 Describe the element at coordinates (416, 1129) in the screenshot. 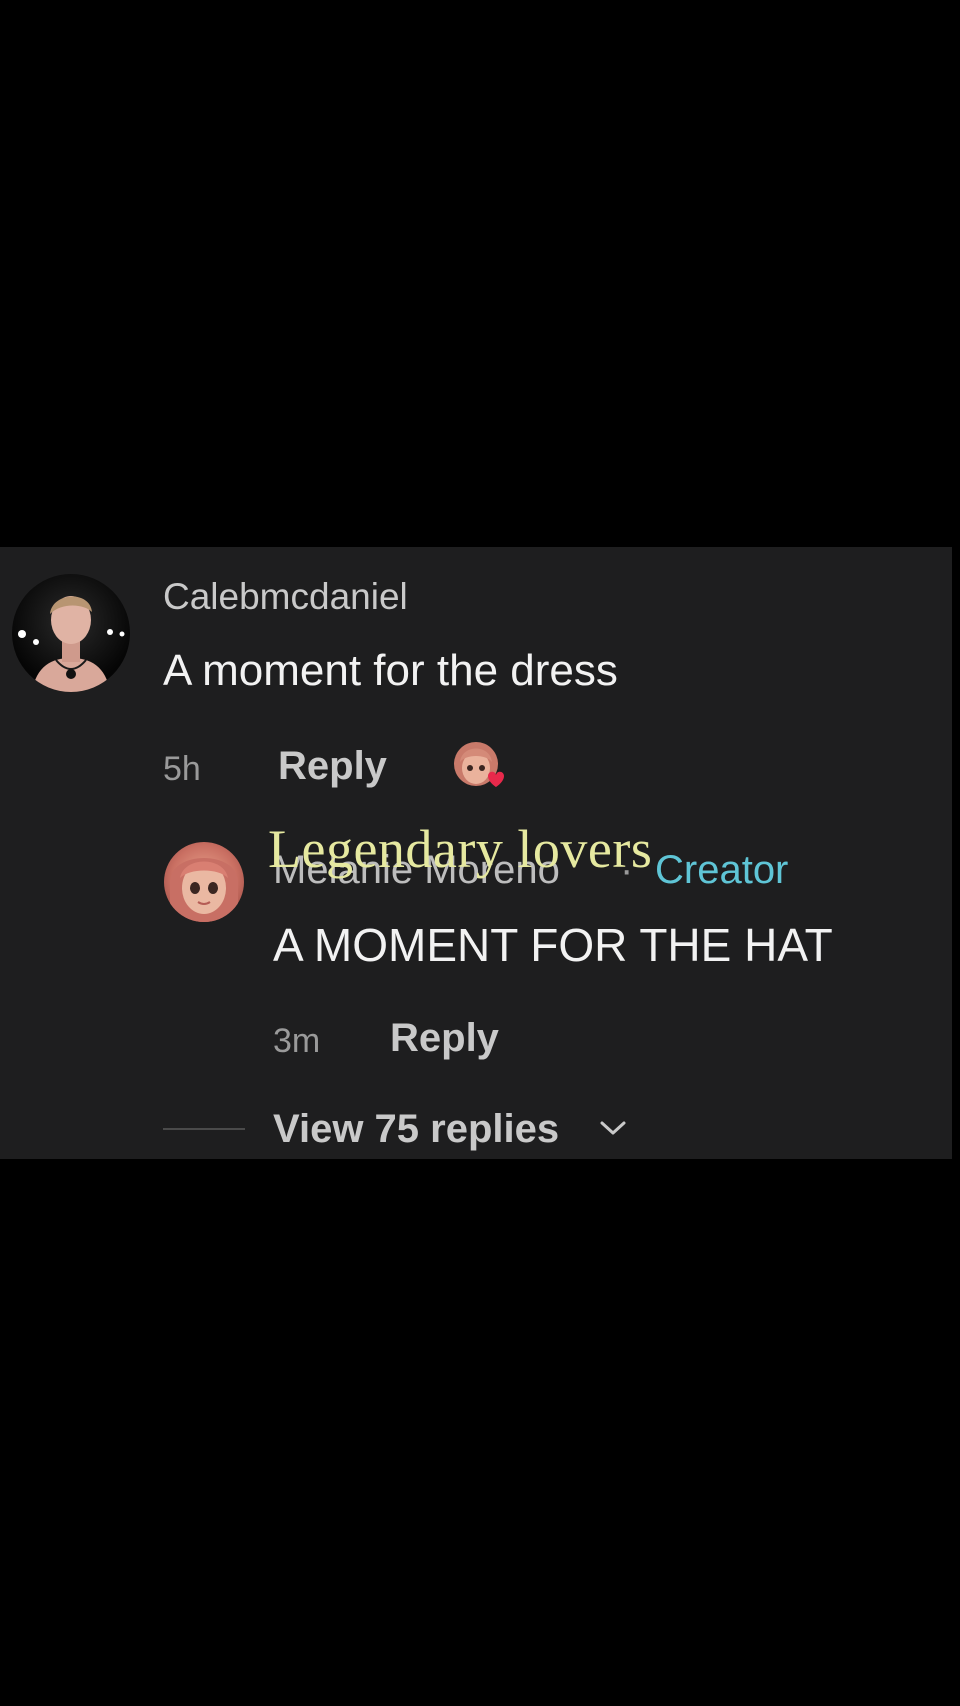

I see `view-replies-button: View 75 replies` at that location.